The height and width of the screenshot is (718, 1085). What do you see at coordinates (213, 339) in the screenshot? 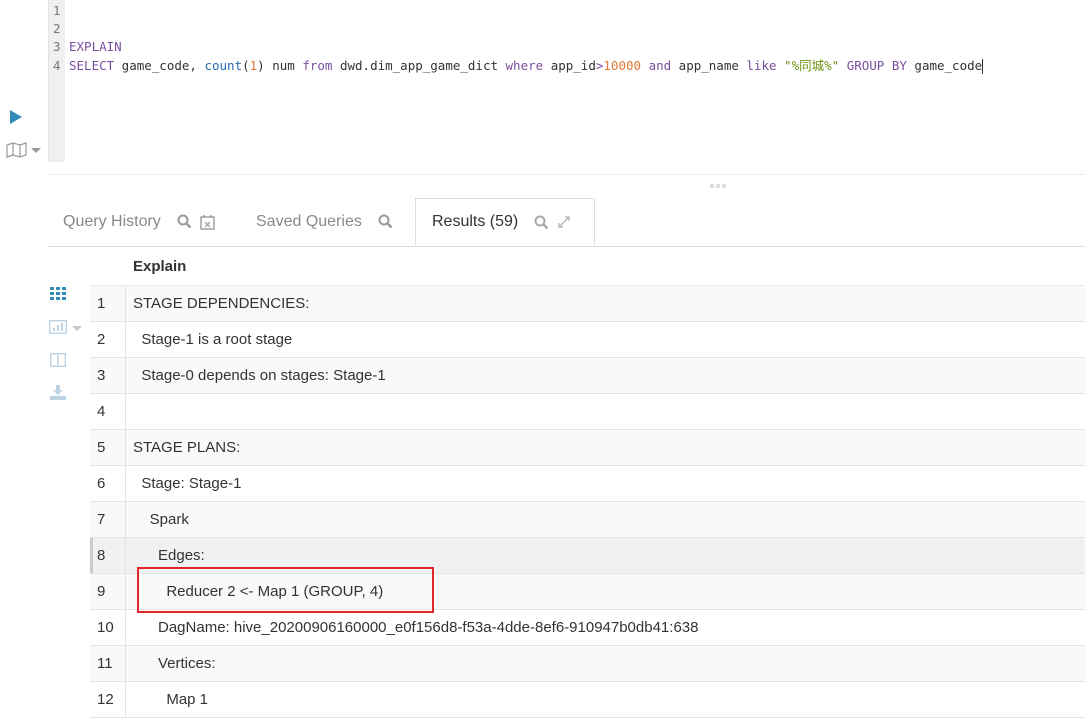
I see `row-value: Stage-1 is a root stage` at bounding box center [213, 339].